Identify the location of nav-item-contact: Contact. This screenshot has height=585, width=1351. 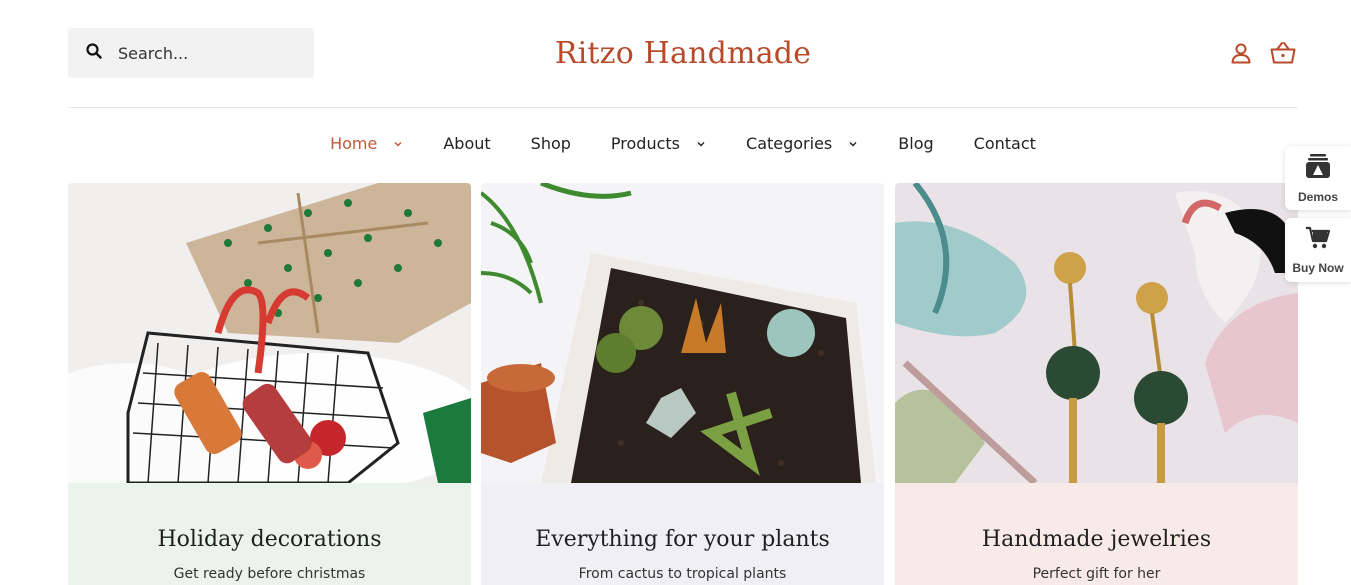
(1005, 143).